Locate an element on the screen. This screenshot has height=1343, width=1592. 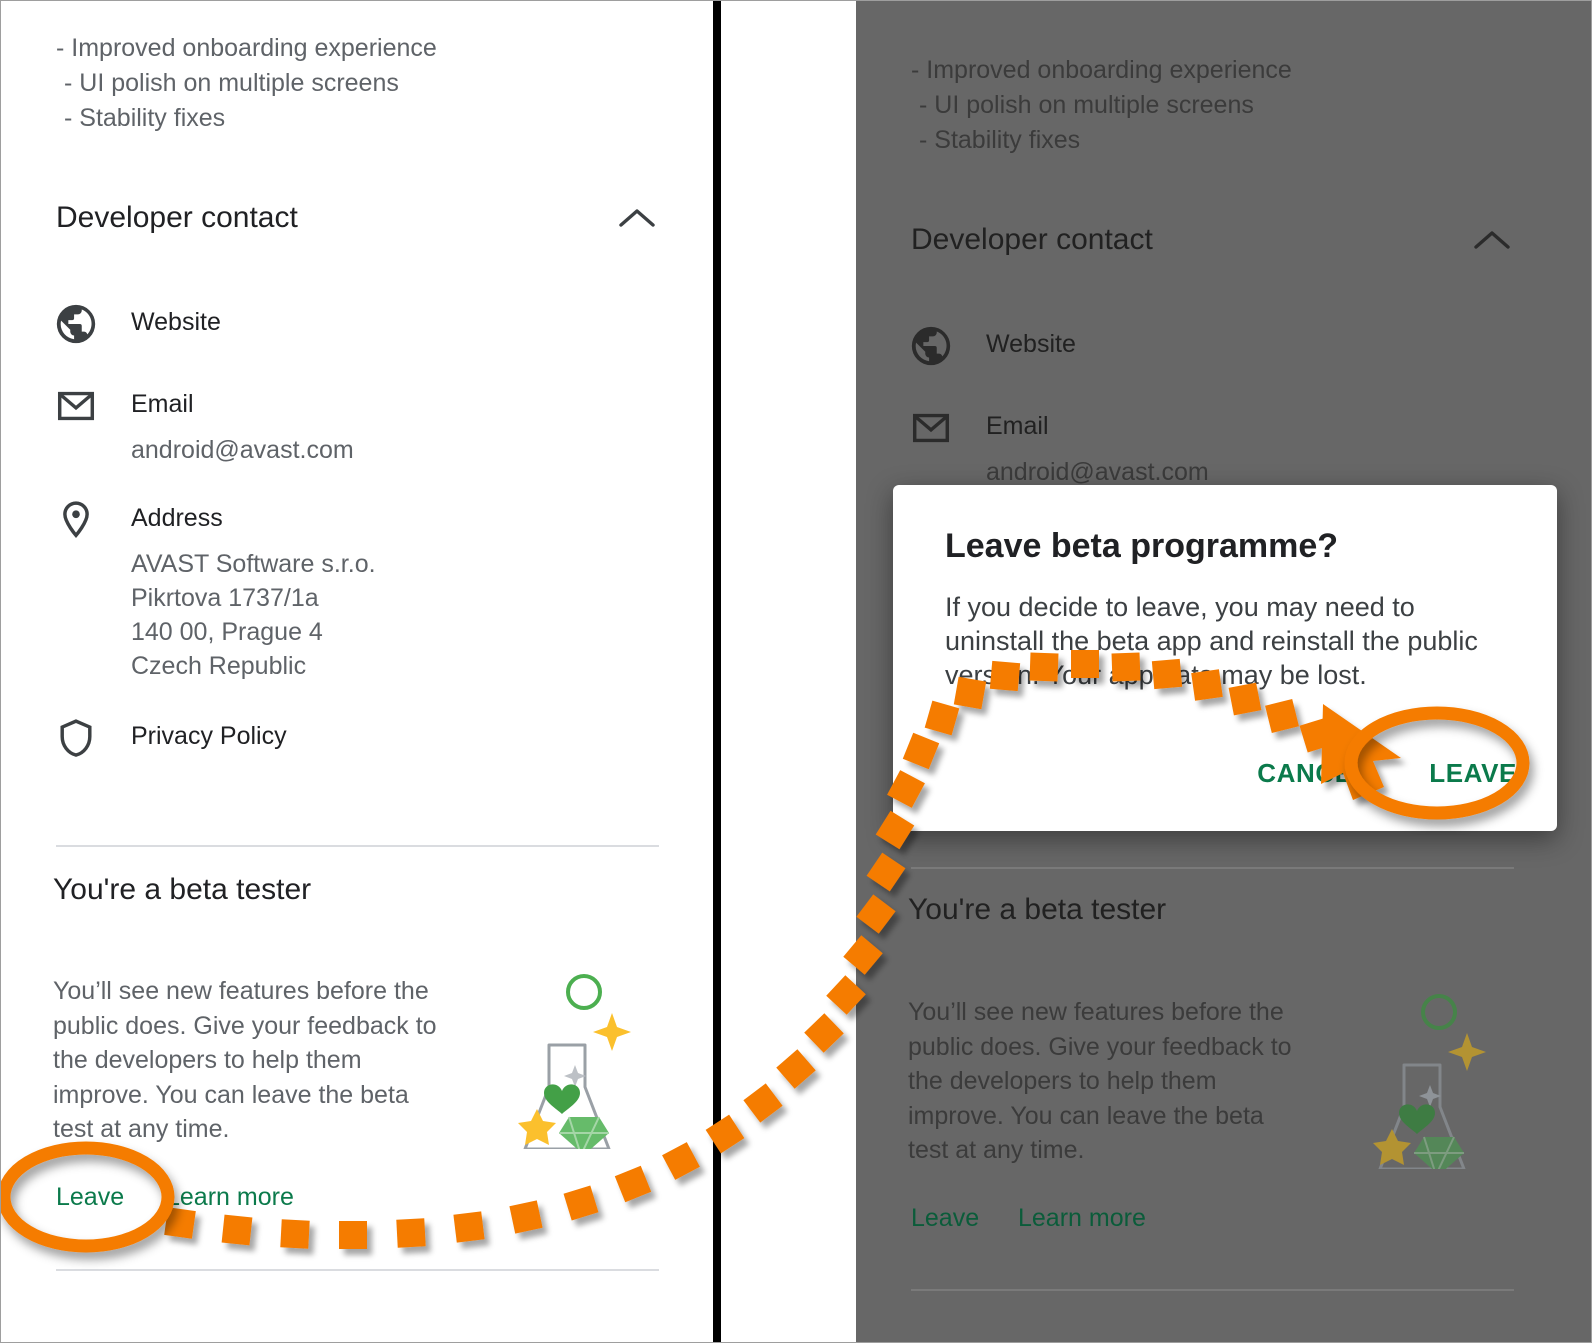
contact-row-privacy-policy: Privacy Policy is located at coordinates (170, 738).